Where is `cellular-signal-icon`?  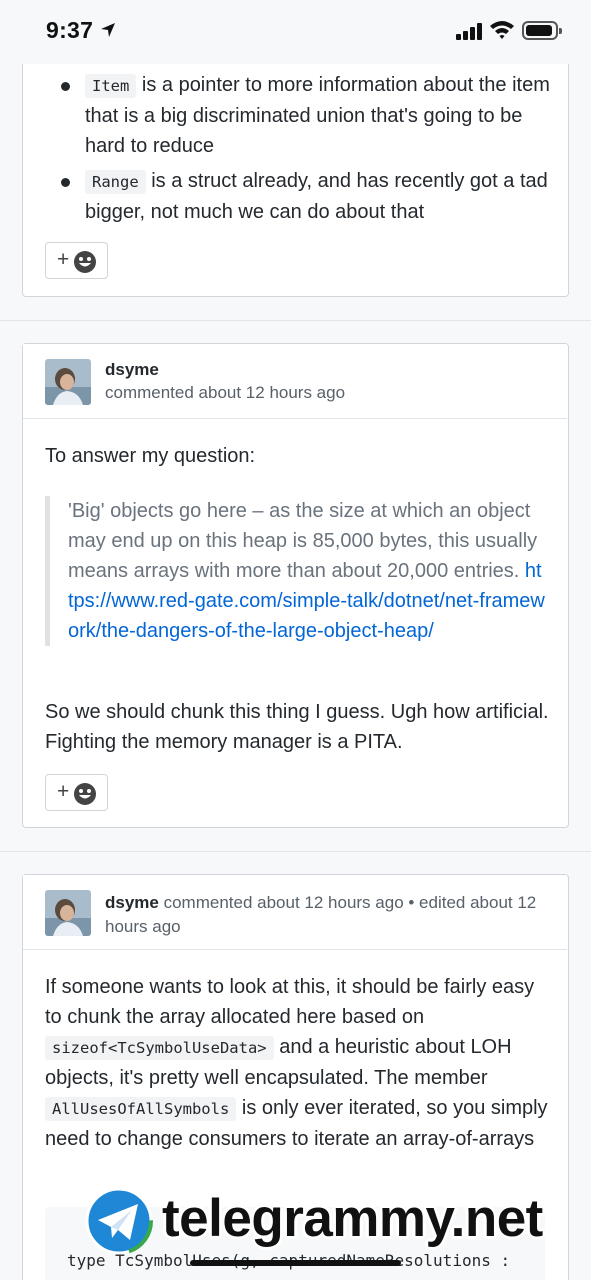
cellular-signal-icon is located at coordinates (471, 31).